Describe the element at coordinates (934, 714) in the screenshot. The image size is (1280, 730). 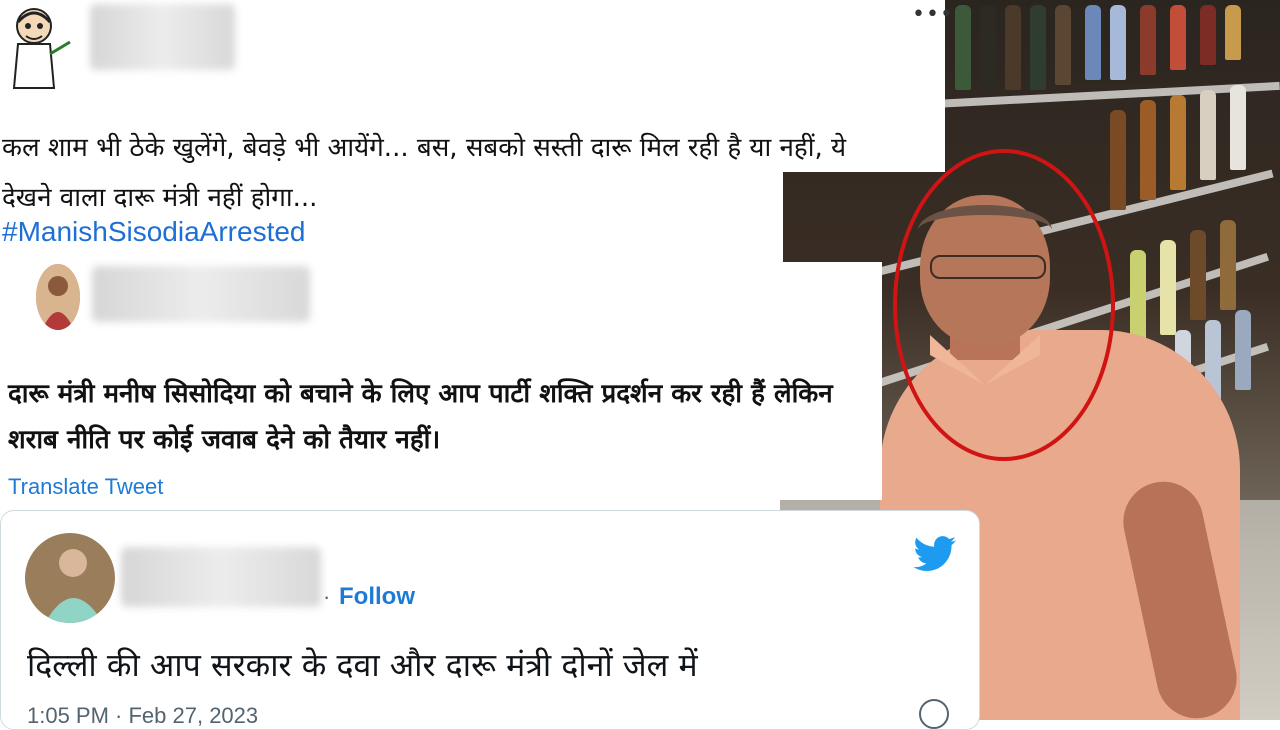
I see `info-icon` at that location.